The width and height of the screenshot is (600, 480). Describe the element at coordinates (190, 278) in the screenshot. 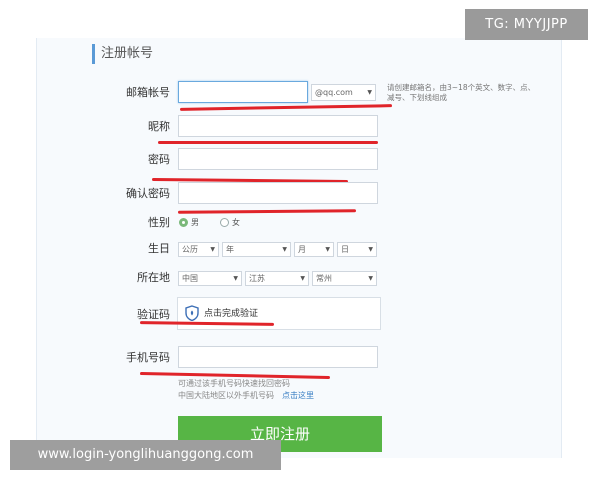

I see `country-value: 中国` at that location.